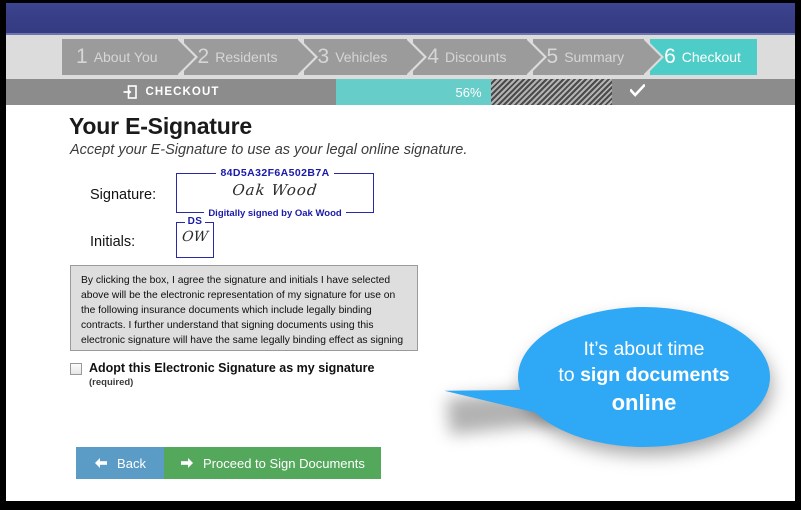 This screenshot has width=801, height=510. Describe the element at coordinates (594, 57) in the screenshot. I see `step-label: Summary` at that location.